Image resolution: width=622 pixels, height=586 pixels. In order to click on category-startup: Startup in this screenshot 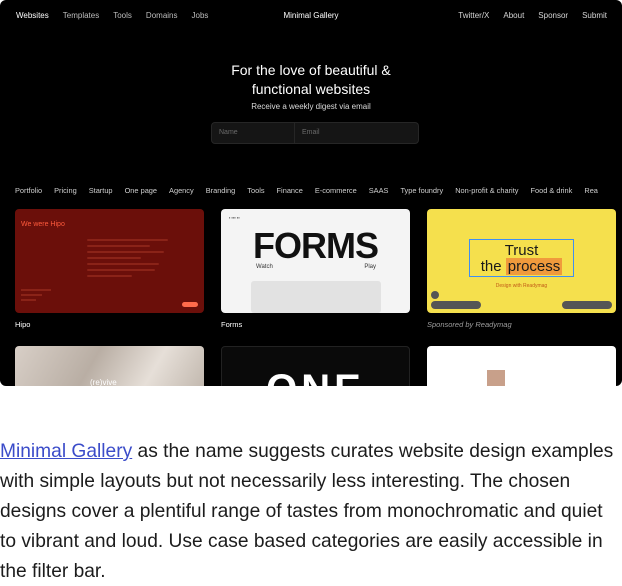, I will do `click(101, 190)`.